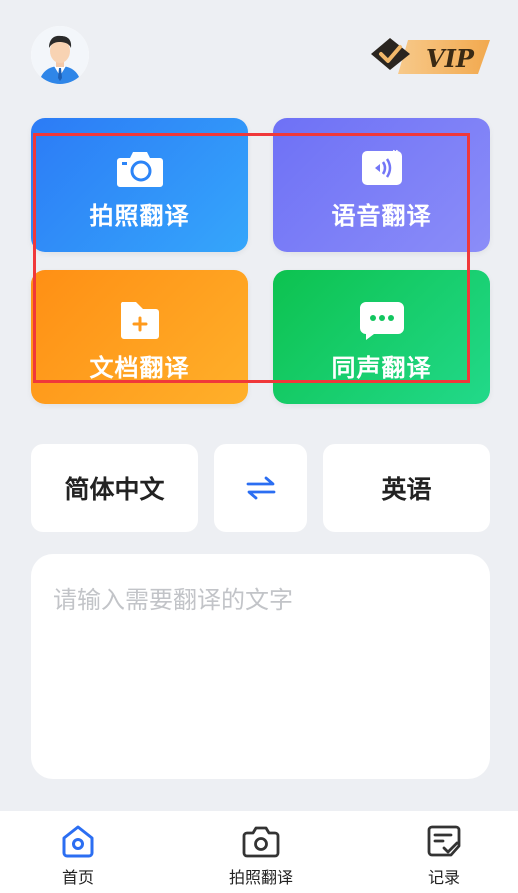 Image resolution: width=518 pixels, height=893 pixels. I want to click on chat-bubble-icon, so click(381, 321).